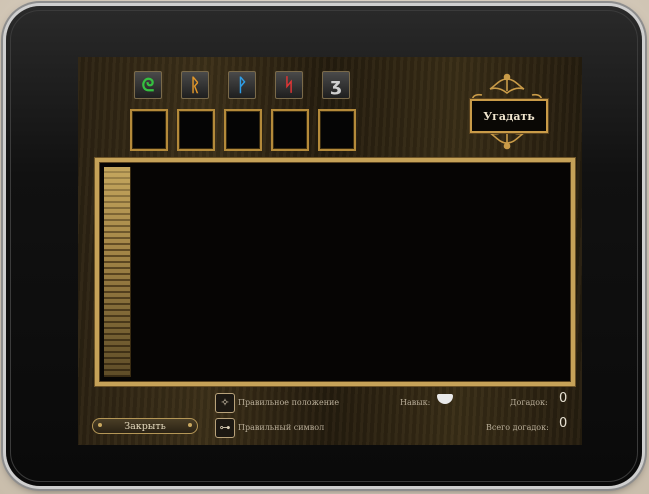 The width and height of the screenshot is (649, 494). I want to click on total-guesses-label: Всего догадок:, so click(517, 427).